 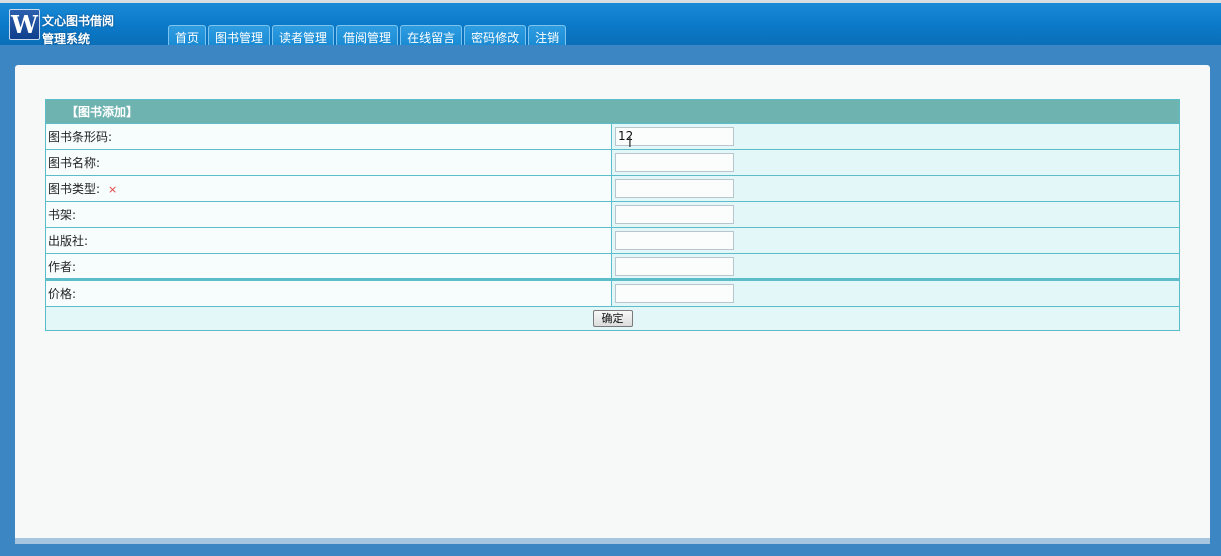 I want to click on form-row-name: 图书名称:, so click(x=612, y=162).